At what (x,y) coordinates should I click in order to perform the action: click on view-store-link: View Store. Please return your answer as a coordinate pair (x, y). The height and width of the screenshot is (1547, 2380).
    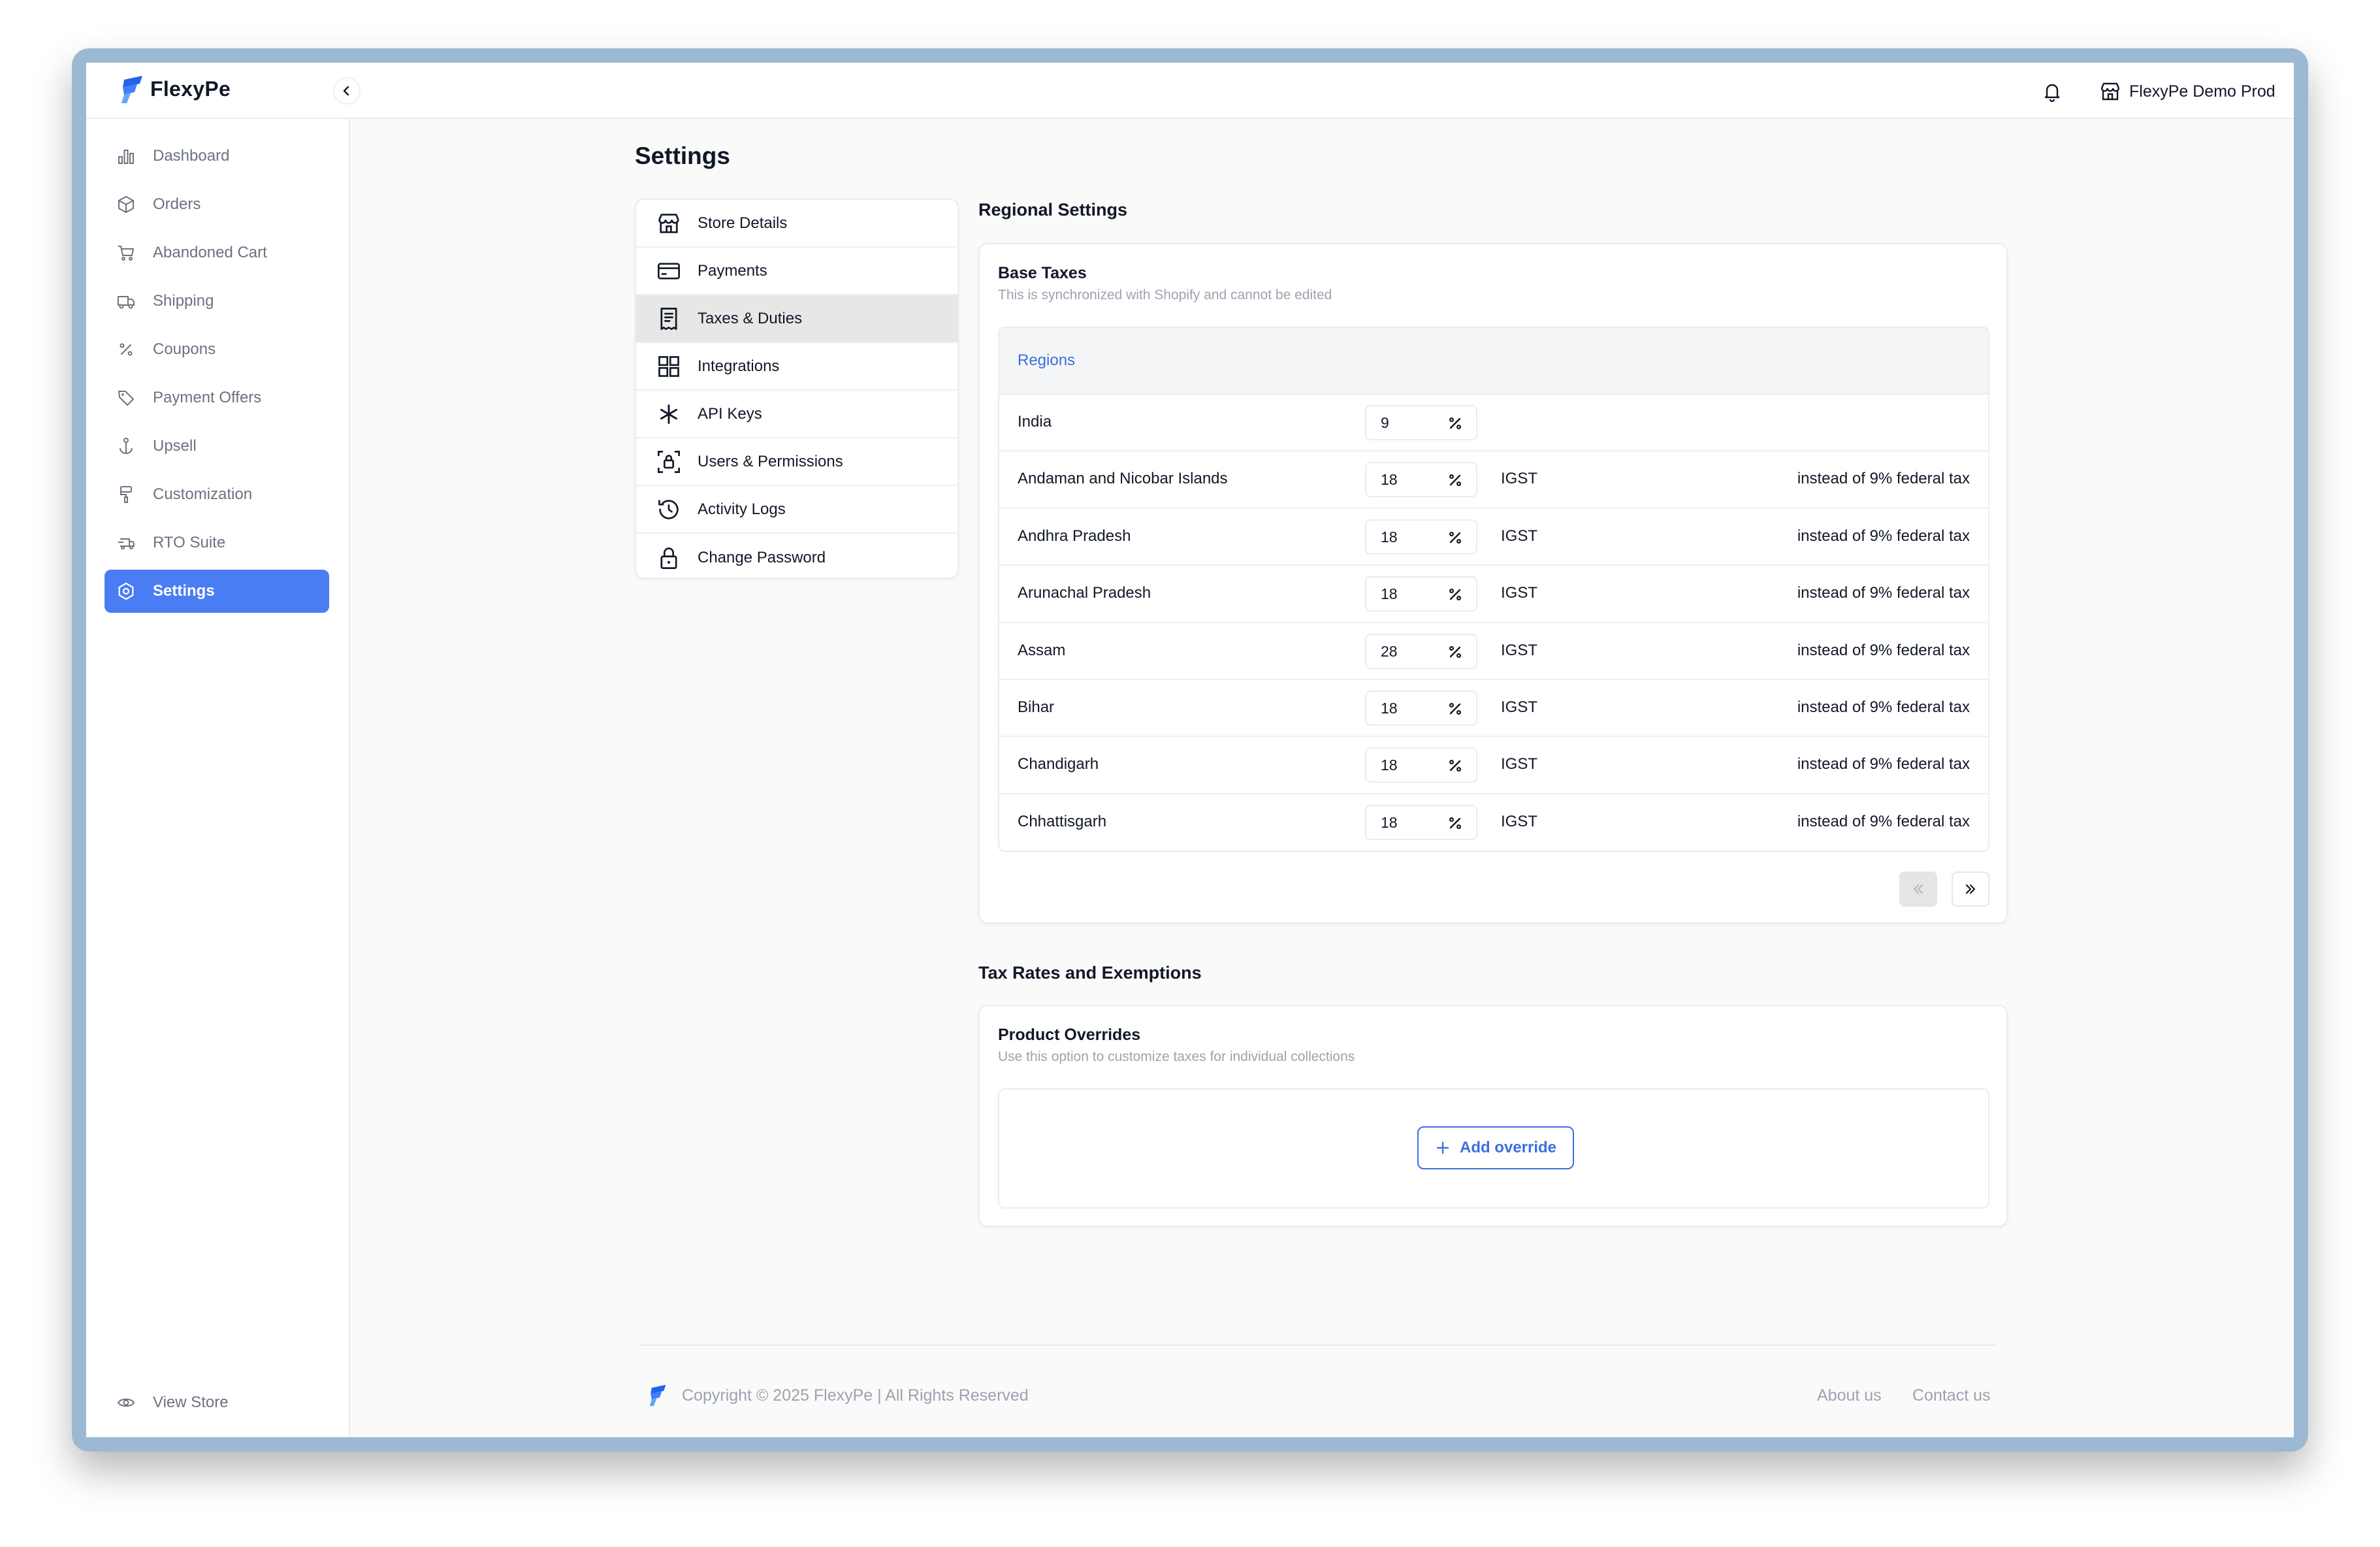
    Looking at the image, I should click on (217, 1402).